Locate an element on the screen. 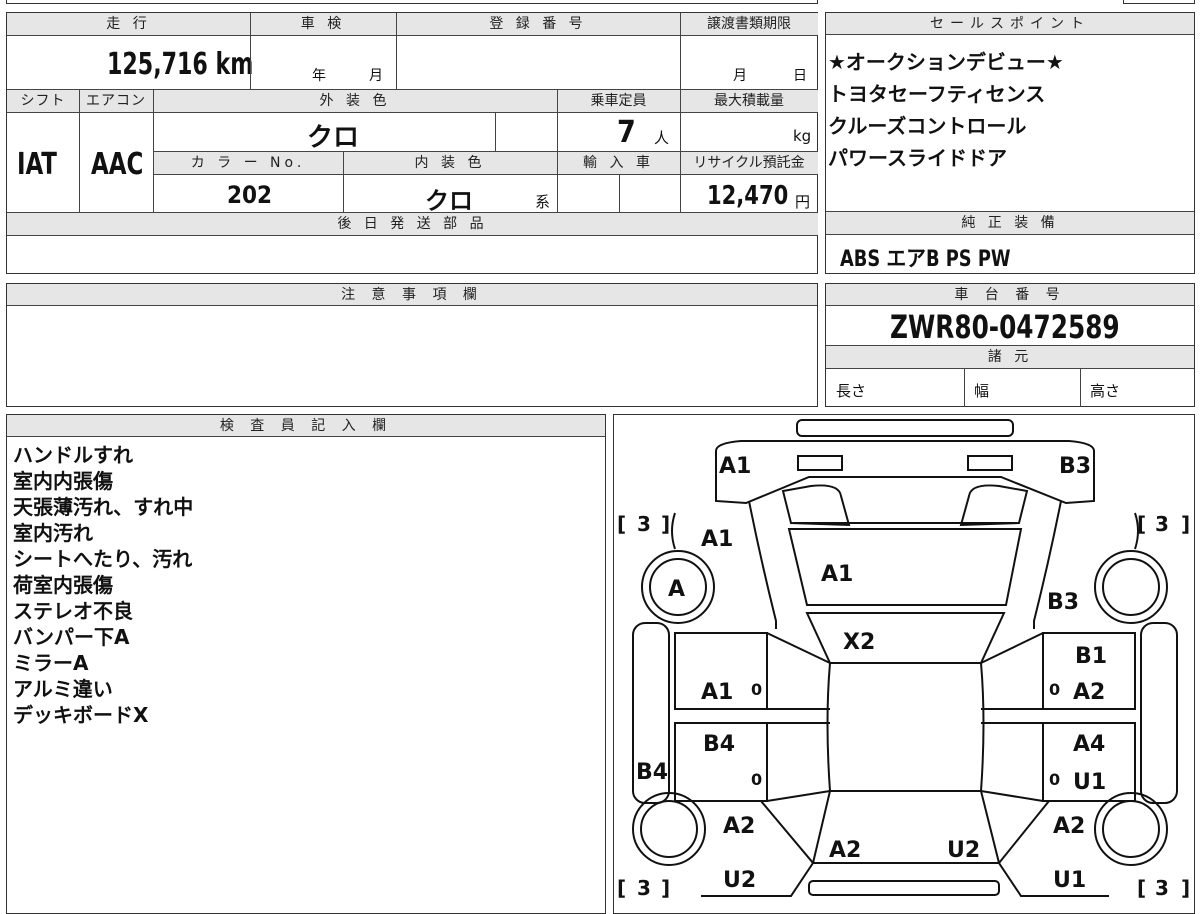 The width and height of the screenshot is (1200, 914). spec-width: 幅 is located at coordinates (982, 391).